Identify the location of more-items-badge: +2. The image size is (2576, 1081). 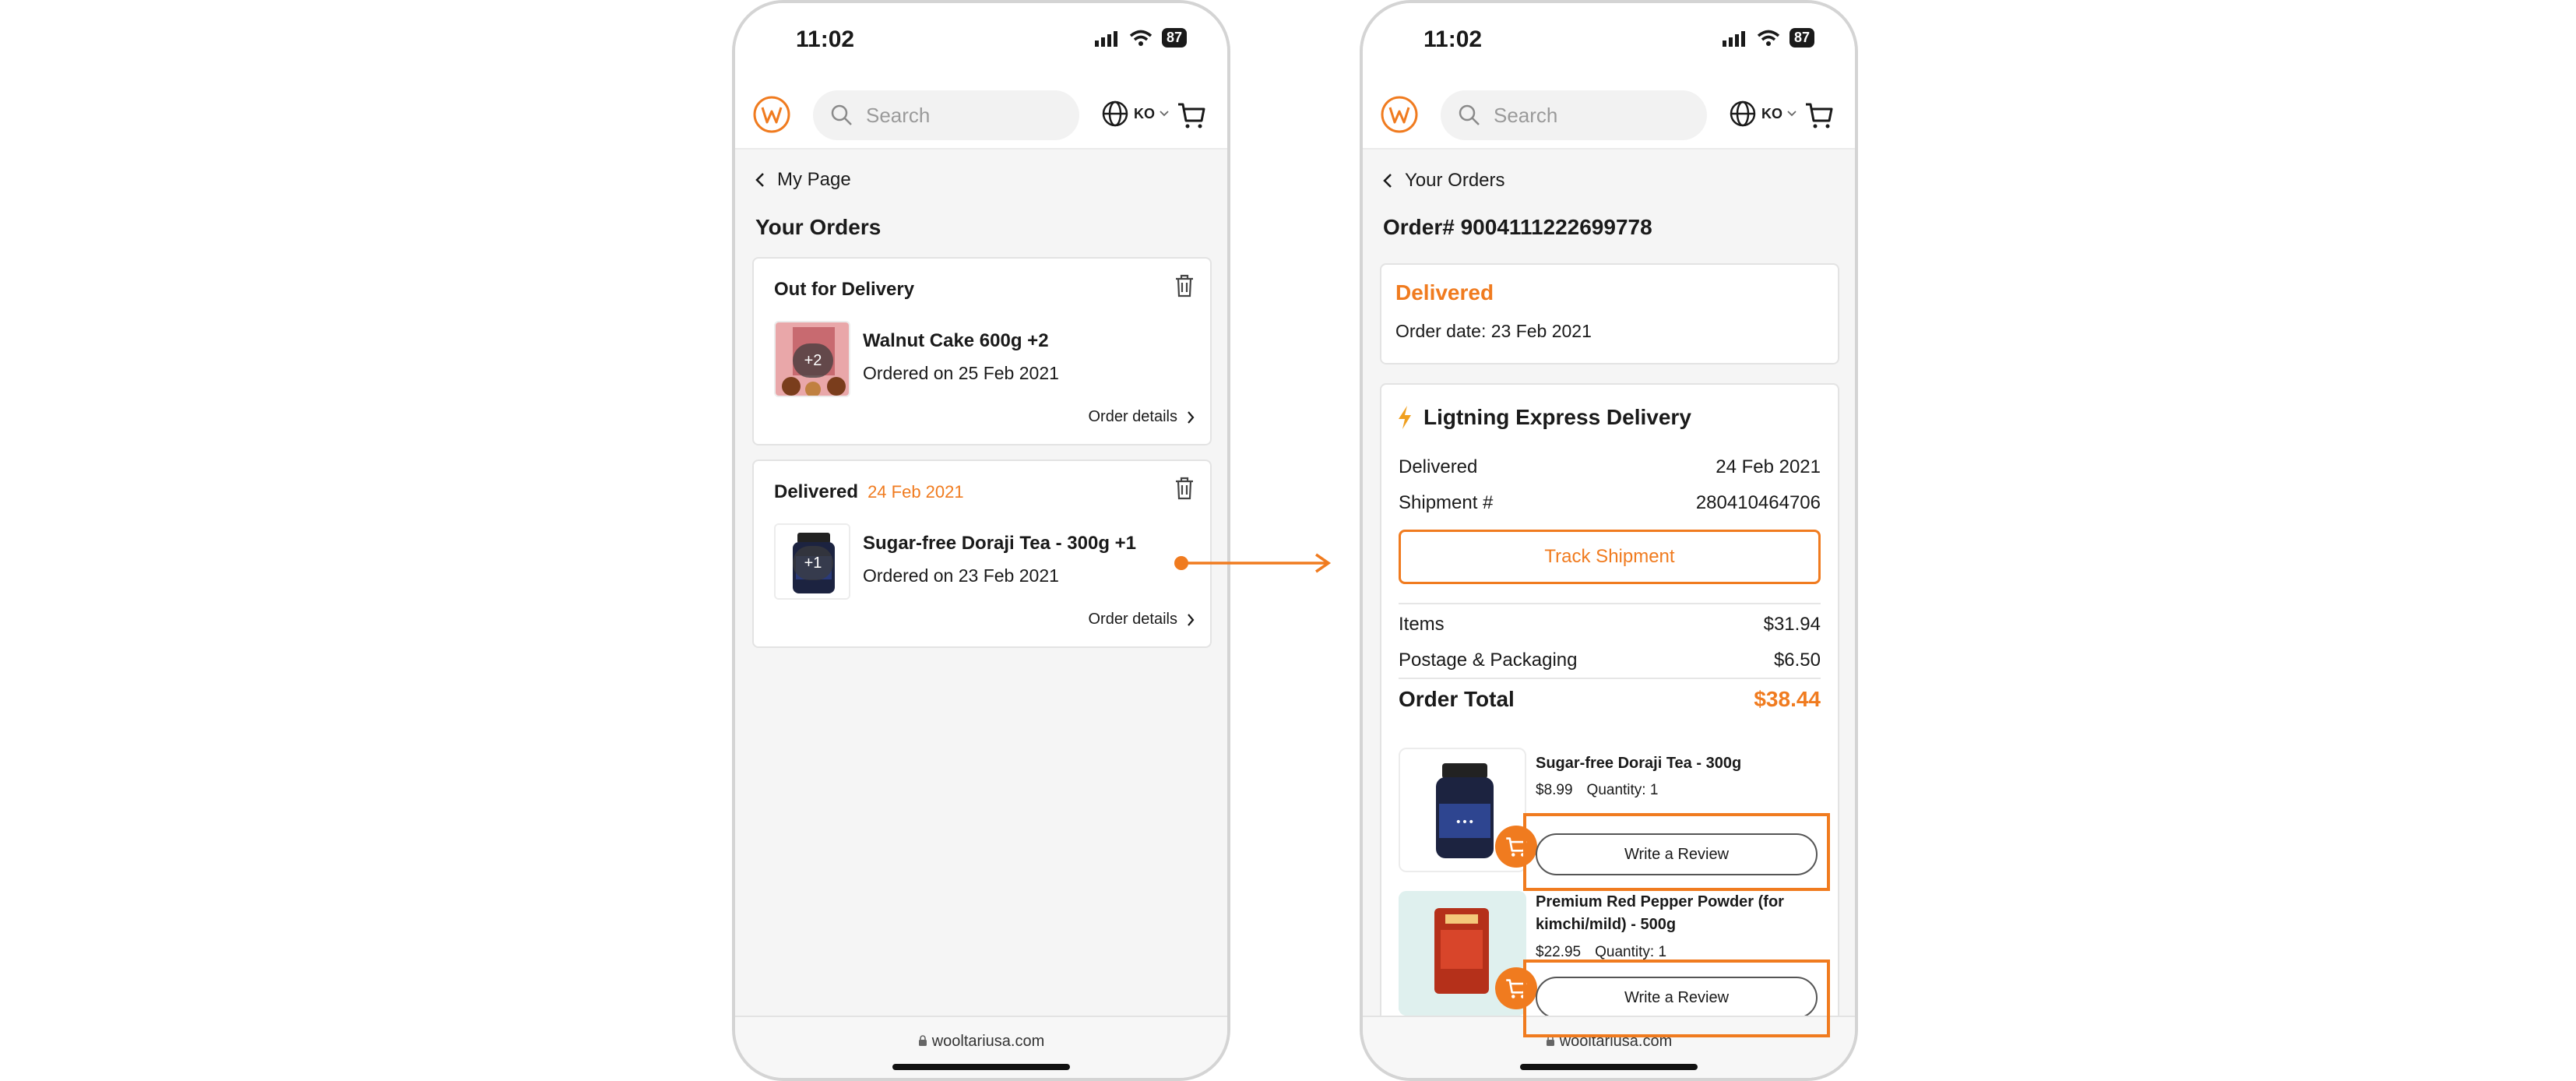
(813, 360).